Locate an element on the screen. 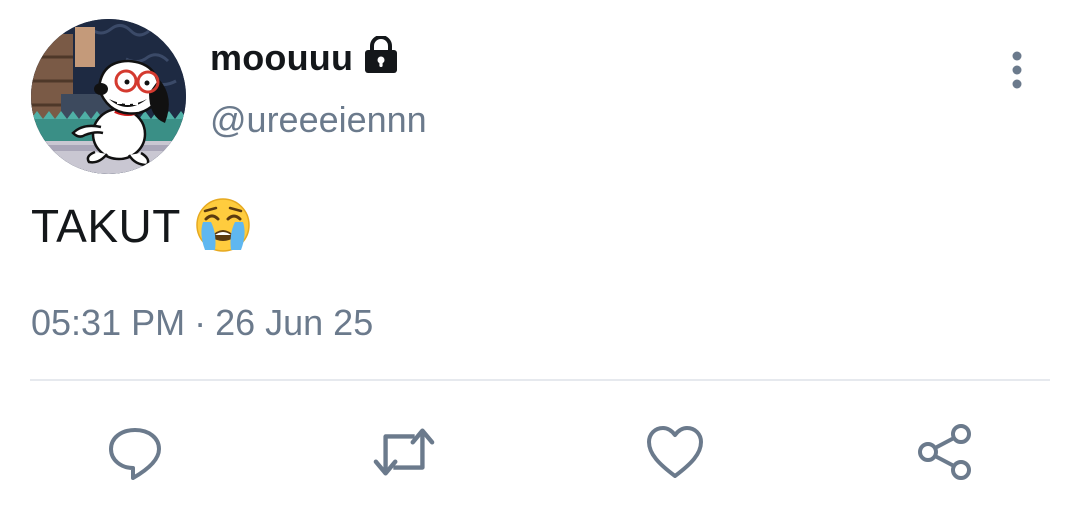 This screenshot has height=518, width=1080. tweet-text: TAKUT is located at coordinates (141, 225).